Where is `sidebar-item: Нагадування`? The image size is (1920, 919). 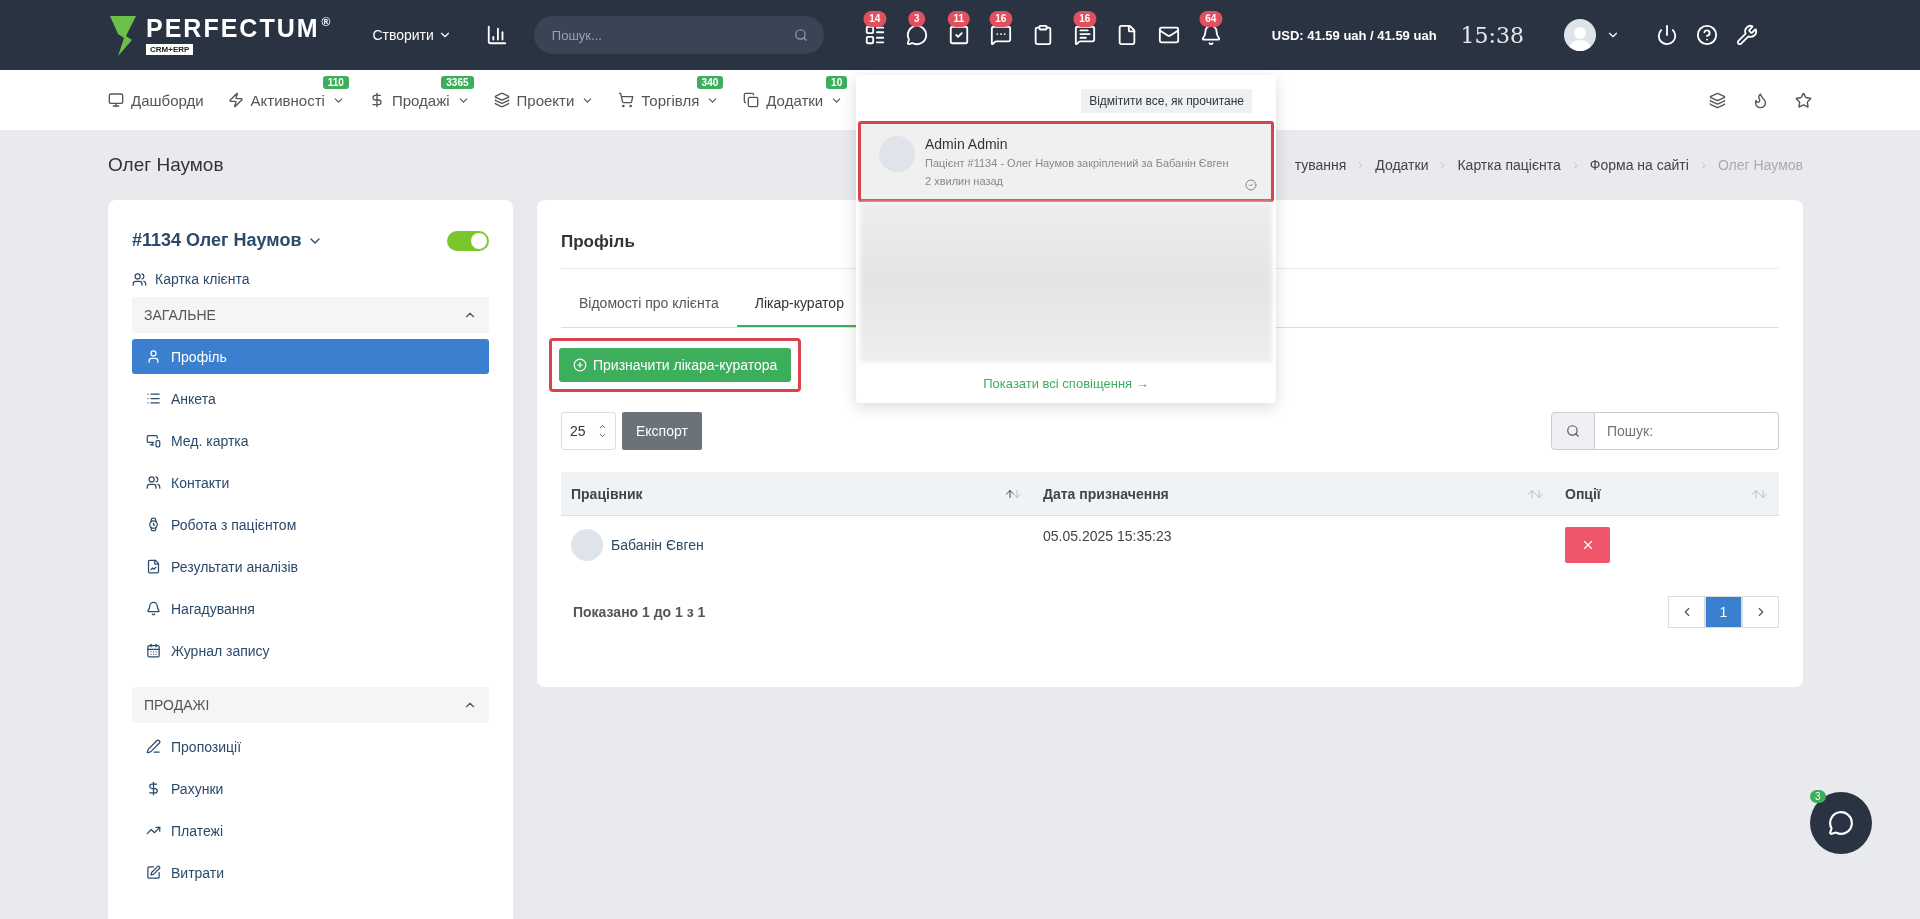
sidebar-item: Нагадування is located at coordinates (310, 608).